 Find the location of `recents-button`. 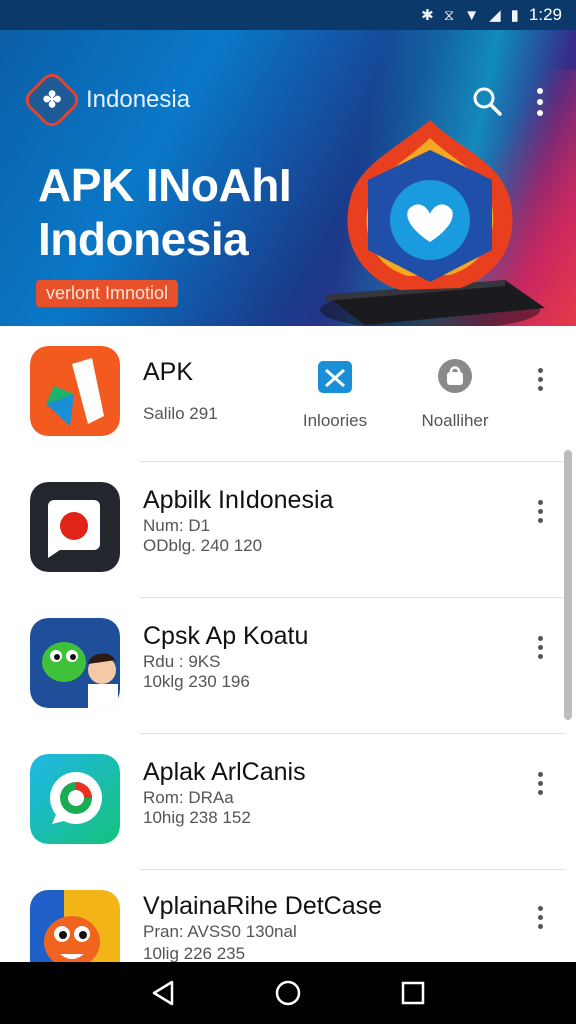

recents-button is located at coordinates (413, 993).